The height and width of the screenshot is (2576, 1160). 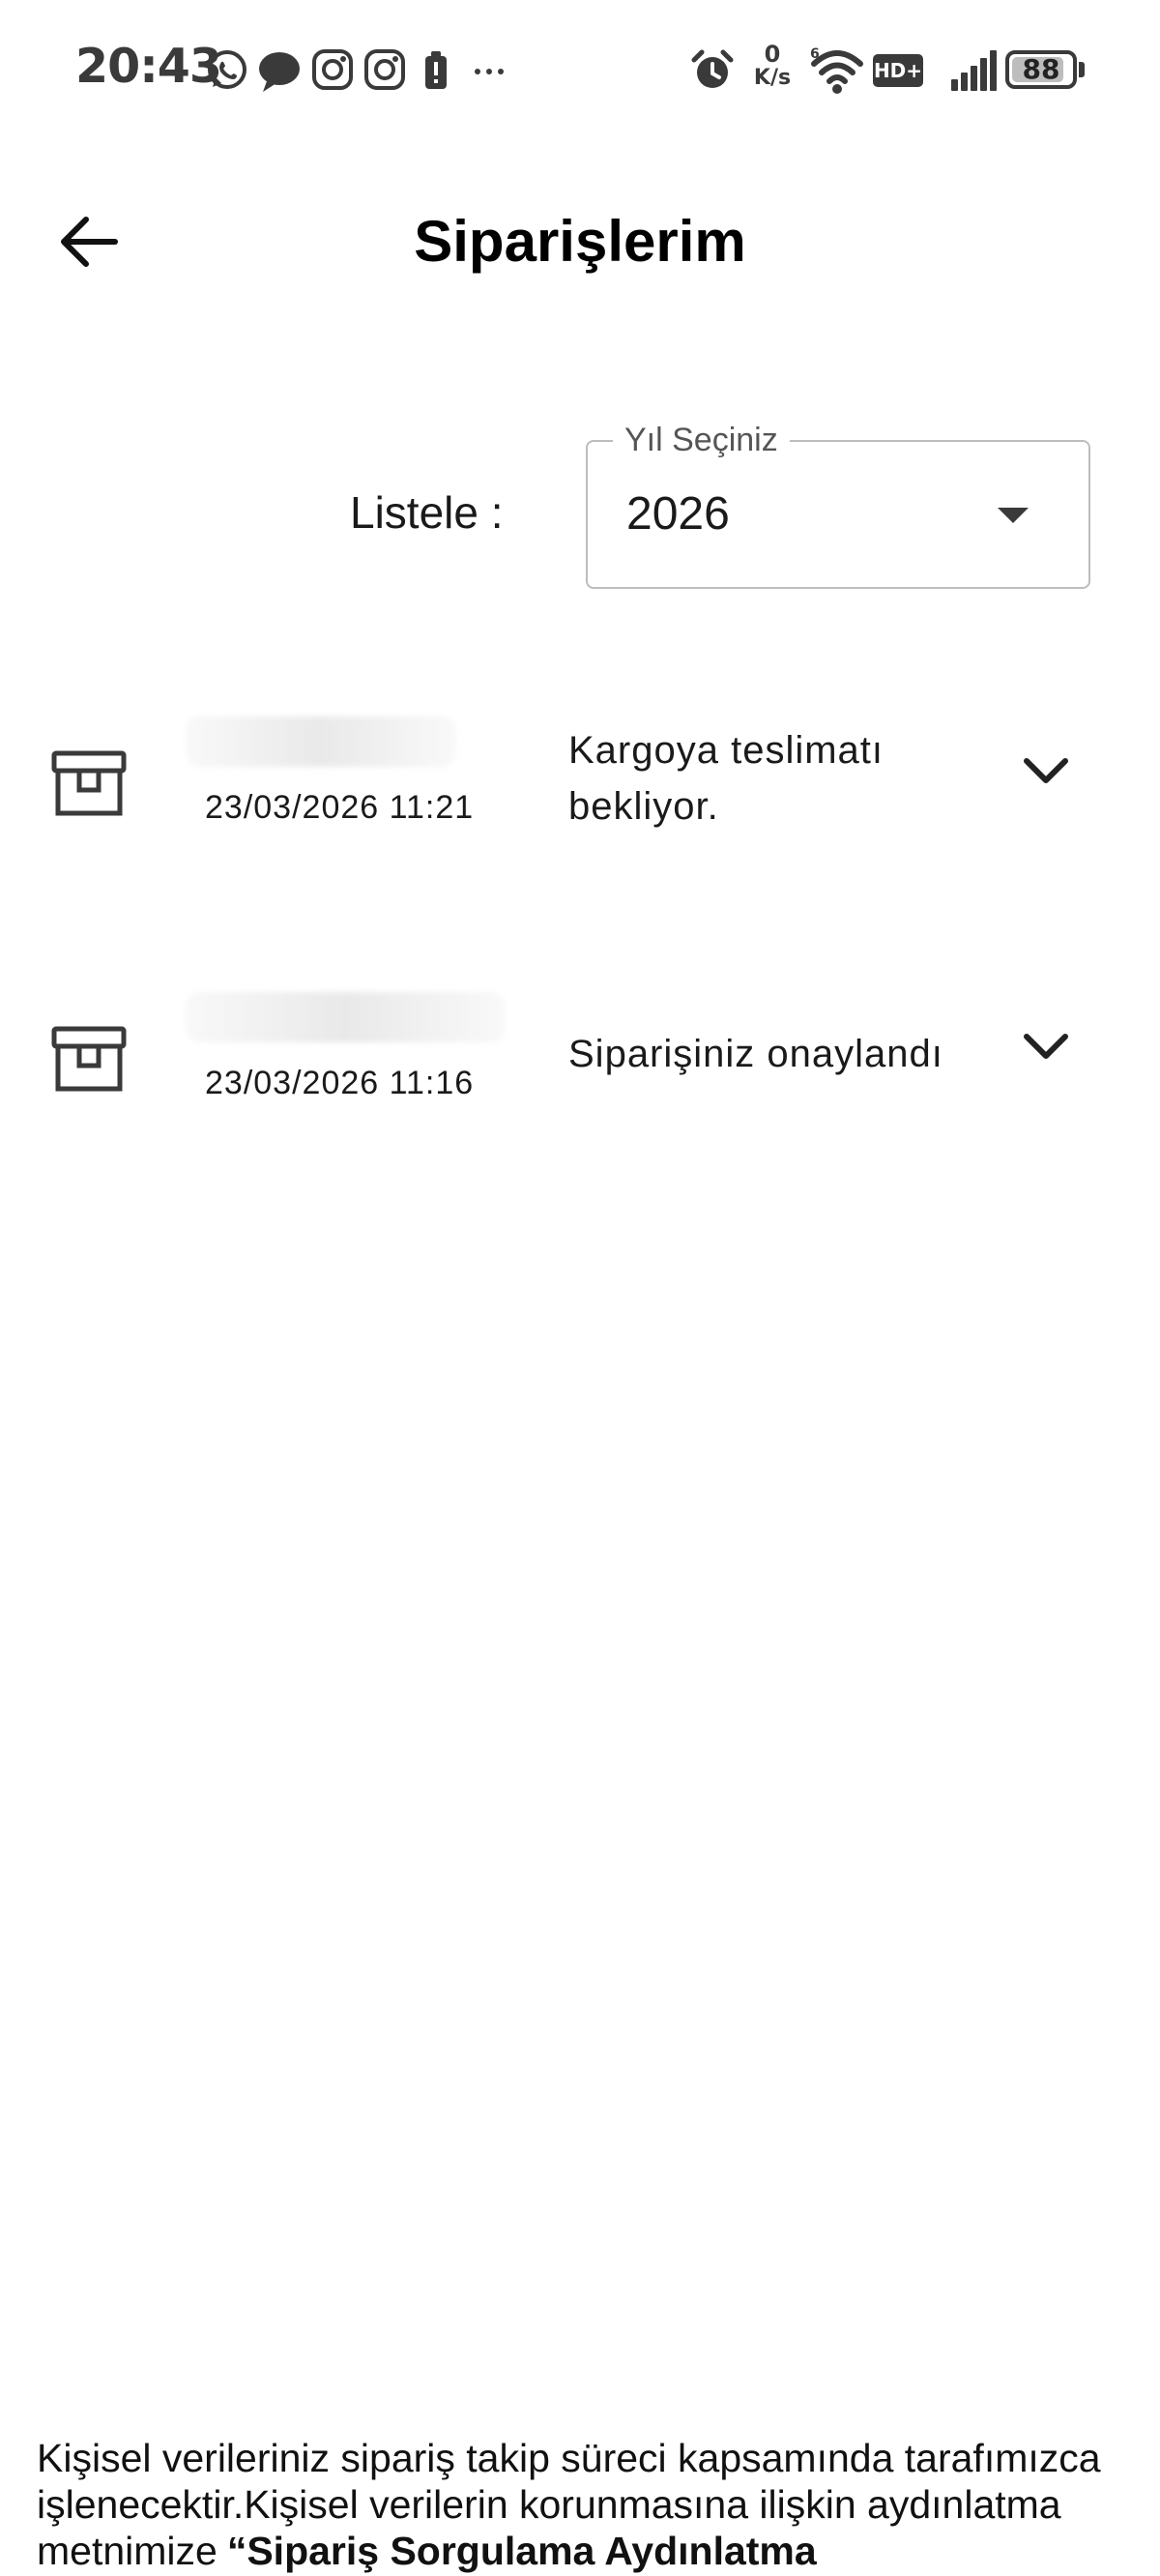 I want to click on network-speed: 0 K/s, so click(x=772, y=66).